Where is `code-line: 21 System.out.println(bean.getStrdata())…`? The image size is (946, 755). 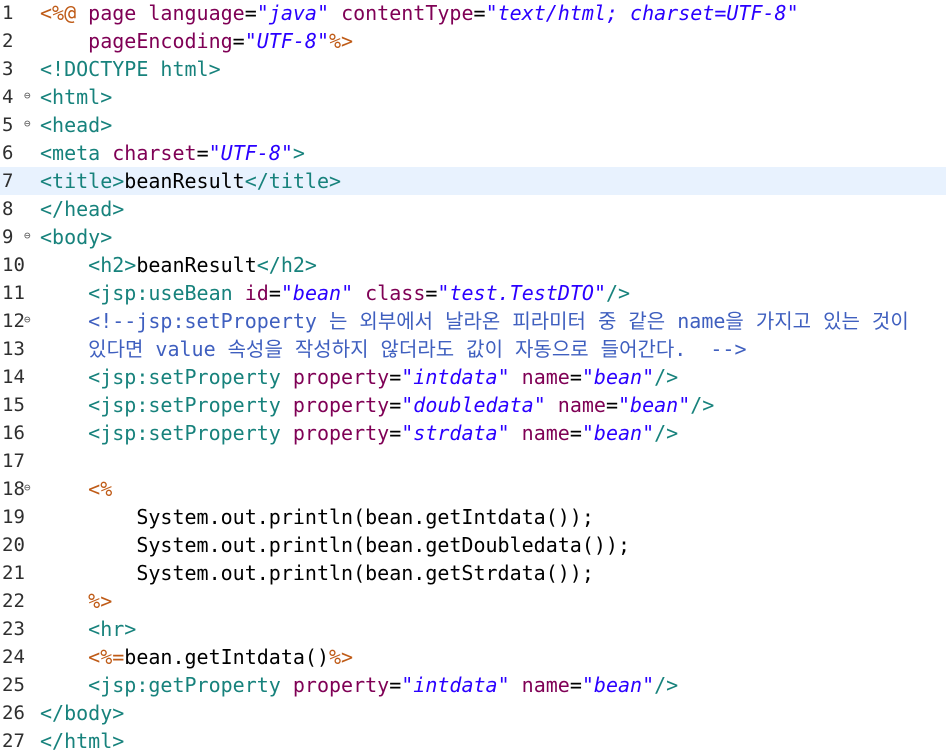 code-line: 21 System.out.println(bean.getStrdata())… is located at coordinates (473, 573).